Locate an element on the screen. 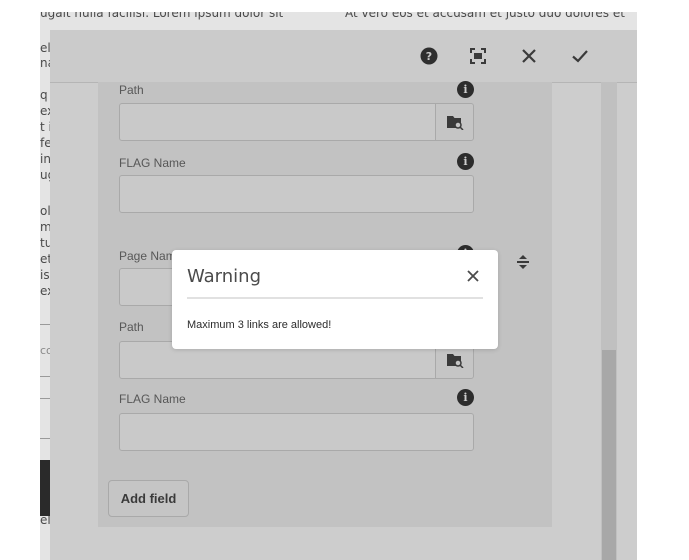  modal-message: Maximum 3 links are allowed! is located at coordinates (259, 325).